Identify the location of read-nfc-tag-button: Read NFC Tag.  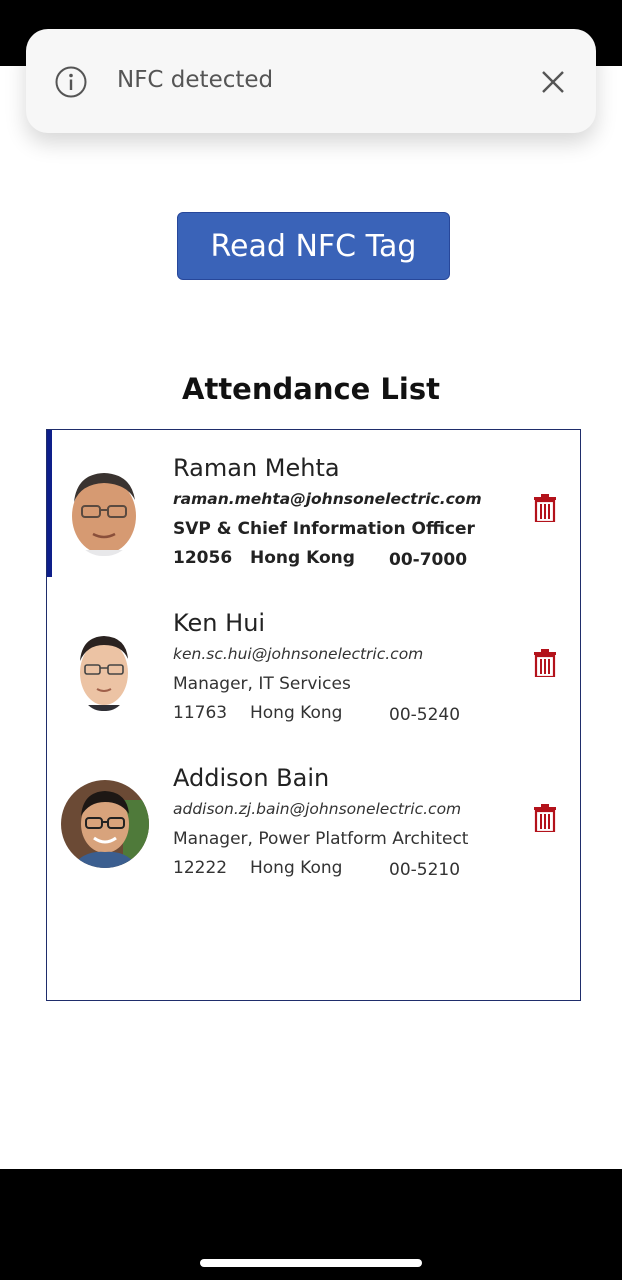
(313, 246).